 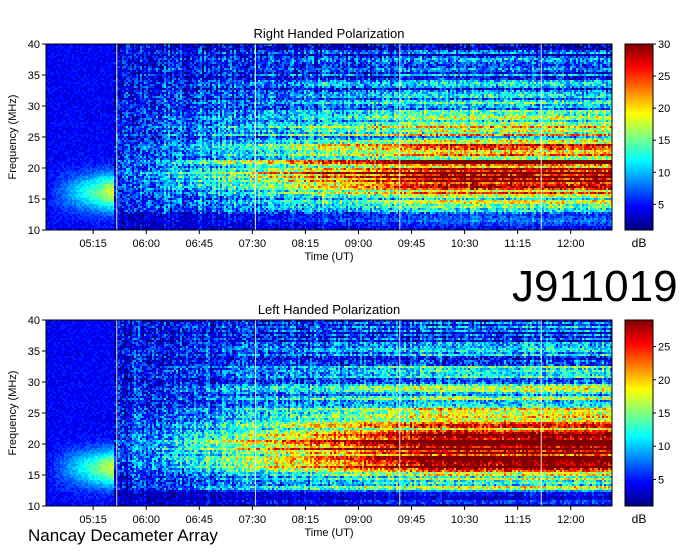 What do you see at coordinates (329, 309) in the screenshot?
I see `plot-title: Left Handed Polarization` at bounding box center [329, 309].